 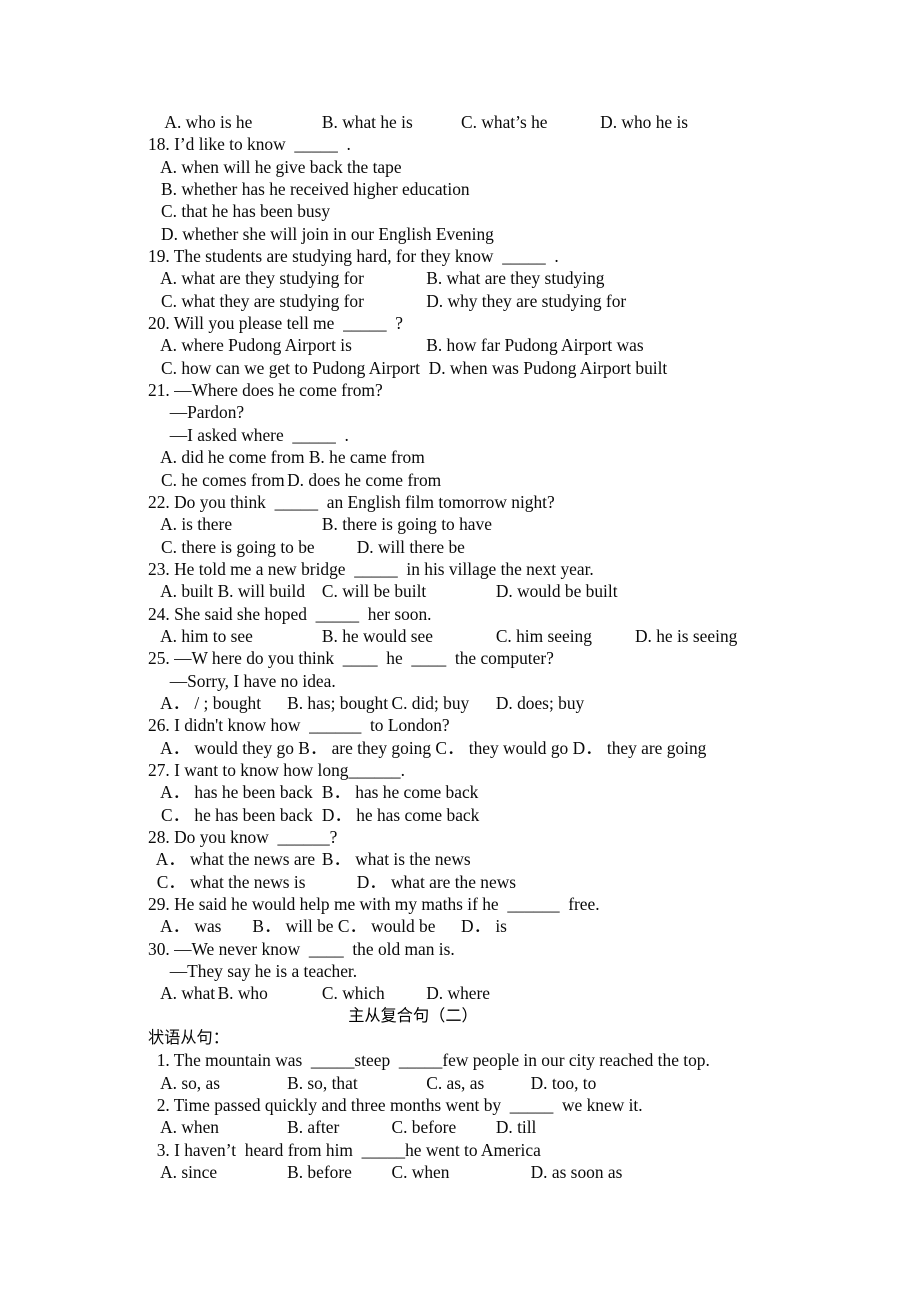 What do you see at coordinates (295, 479) in the screenshot?
I see `options-row-21-cd: C. he comes from D. does he come from` at bounding box center [295, 479].